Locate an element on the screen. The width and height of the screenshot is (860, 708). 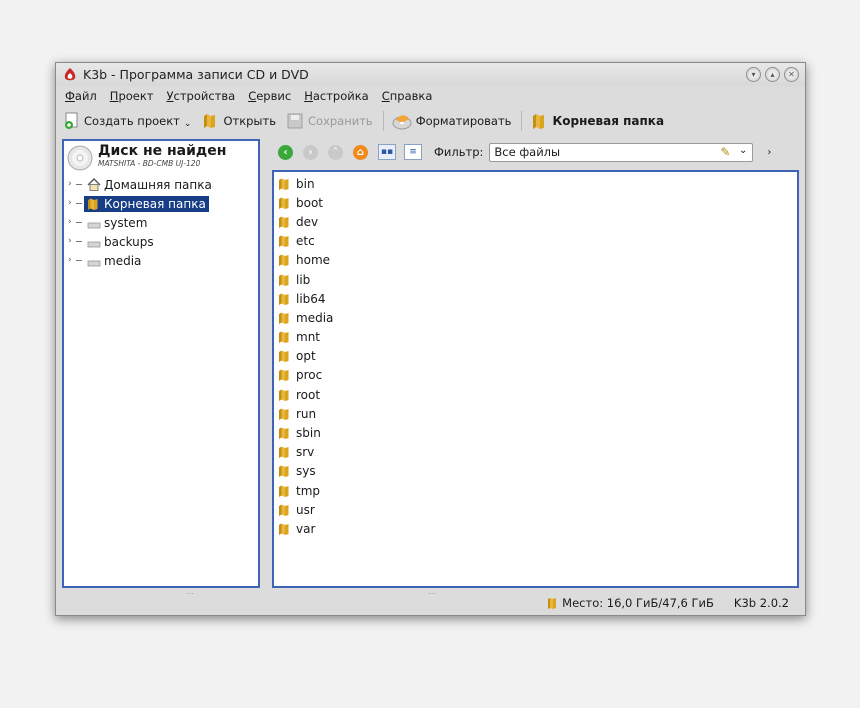
device-header: Диск не найден MATSHITA - BD-CMB UJ-120 is located at coordinates (161, 158).